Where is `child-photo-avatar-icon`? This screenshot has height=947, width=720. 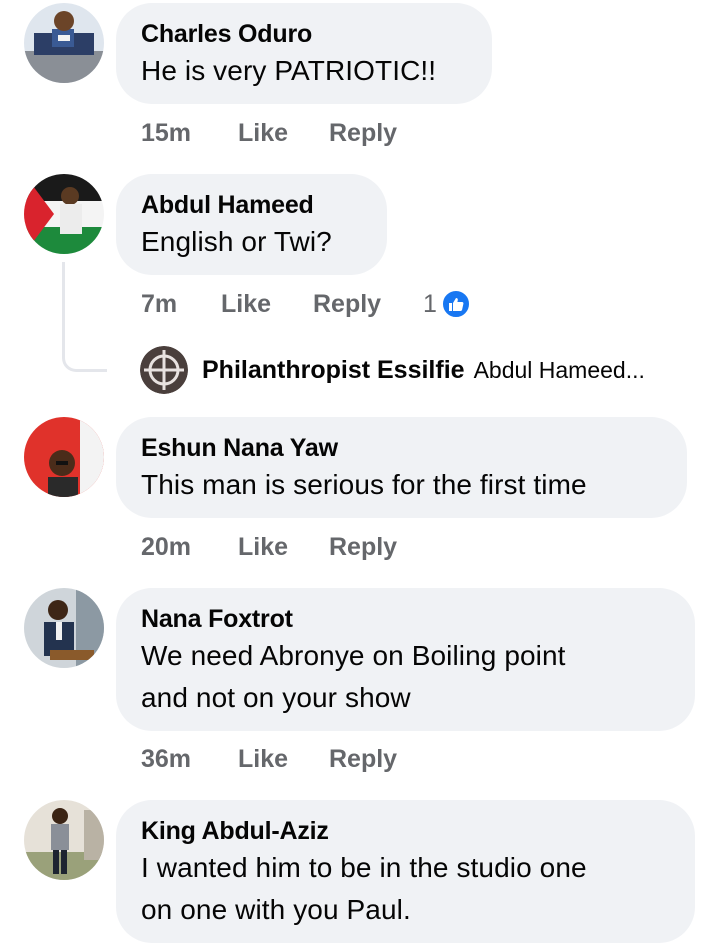 child-photo-avatar-icon is located at coordinates (64, 43).